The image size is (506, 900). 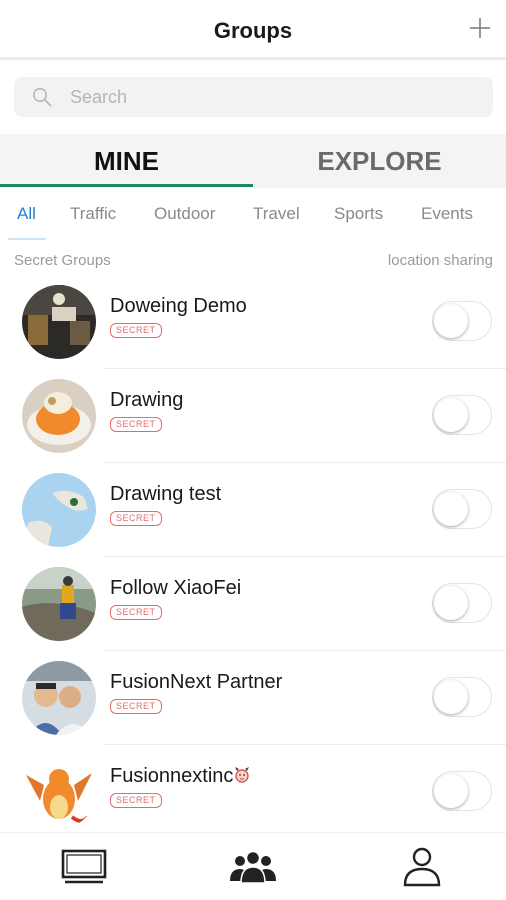 What do you see at coordinates (253, 698) in the screenshot?
I see `group-row: FusionNext Partner SECRET` at bounding box center [253, 698].